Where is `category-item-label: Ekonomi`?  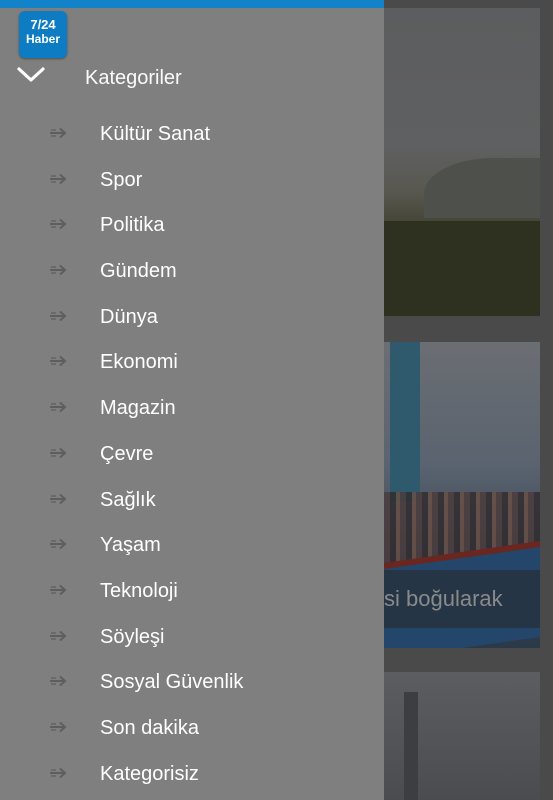
category-item-label: Ekonomi is located at coordinates (139, 362).